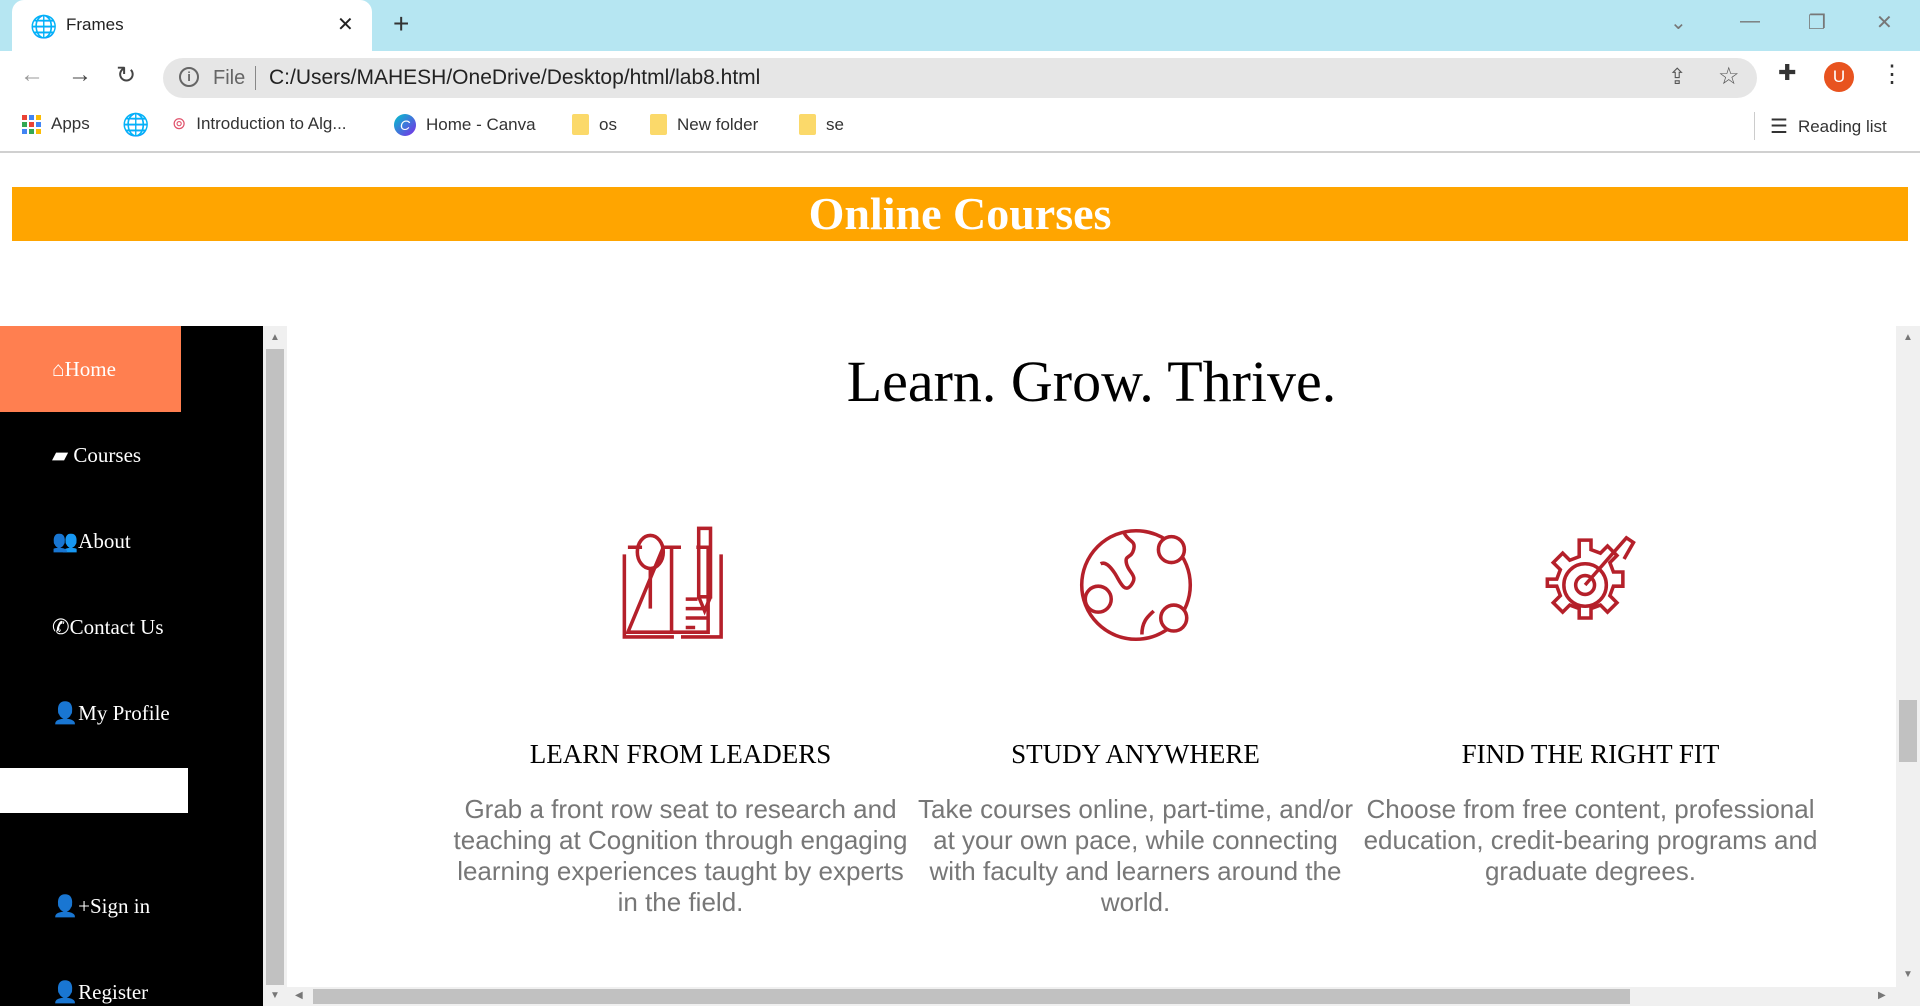 The height and width of the screenshot is (1006, 1920). Describe the element at coordinates (1779, 127) in the screenshot. I see `reading-list-icon: ☰` at that location.